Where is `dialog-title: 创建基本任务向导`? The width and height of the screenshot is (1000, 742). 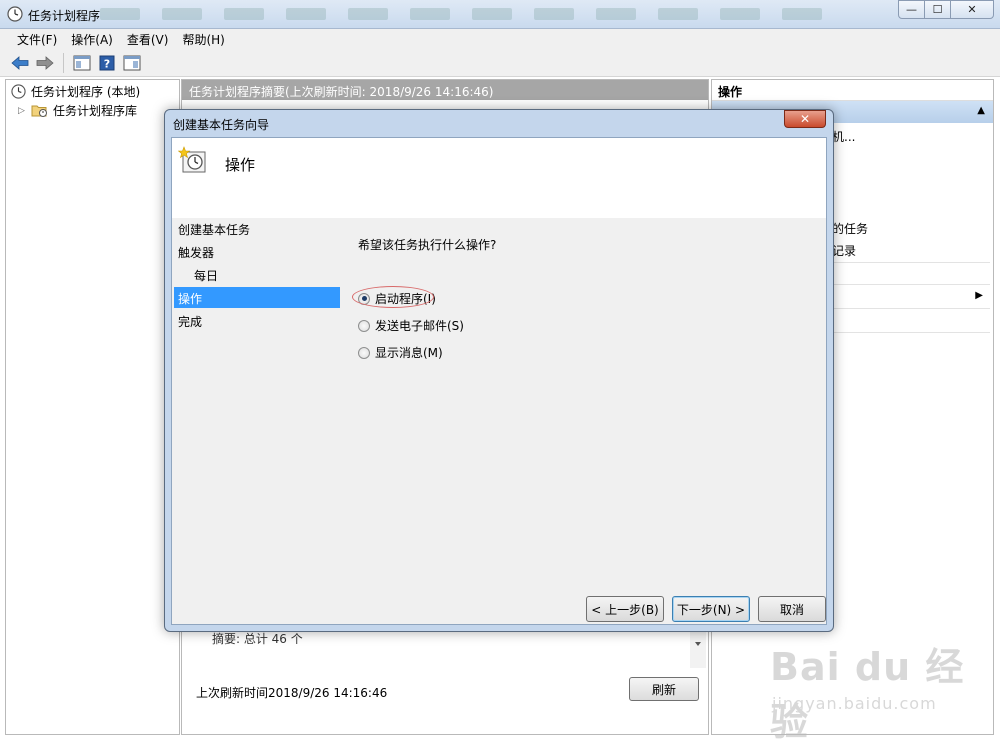 dialog-title: 创建基本任务向导 is located at coordinates (221, 125).